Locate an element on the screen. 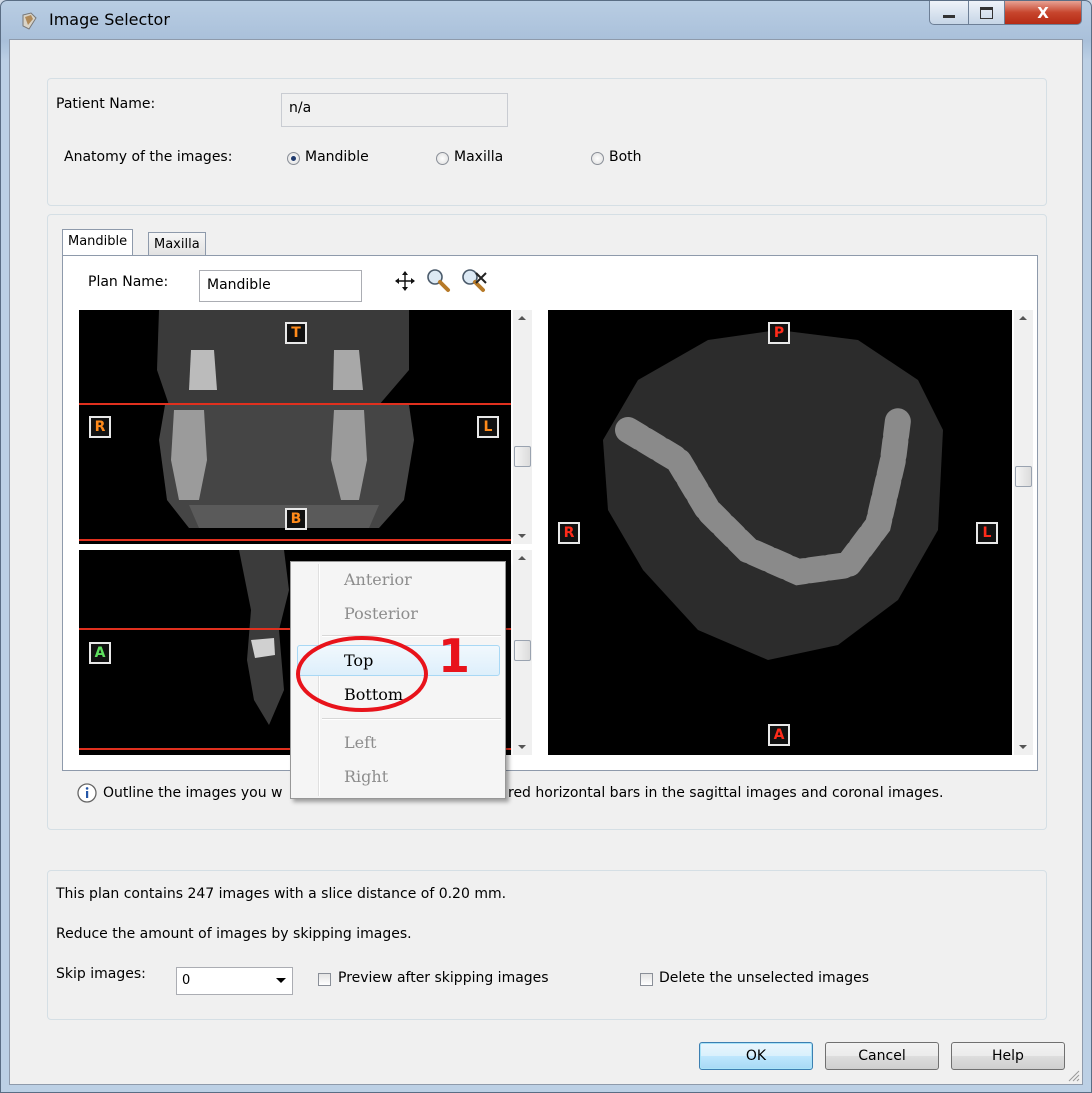 This screenshot has width=1092, height=1093. menu-item-right: Right is located at coordinates (366, 776).